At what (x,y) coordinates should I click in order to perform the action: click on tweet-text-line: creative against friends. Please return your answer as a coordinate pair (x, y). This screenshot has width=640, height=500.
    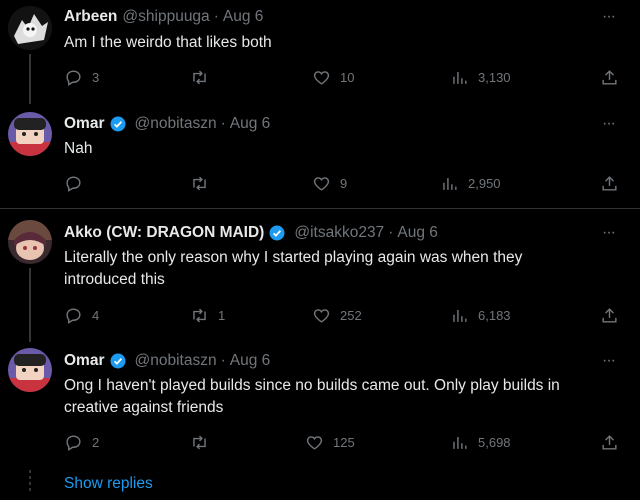
    Looking at the image, I should click on (144, 407).